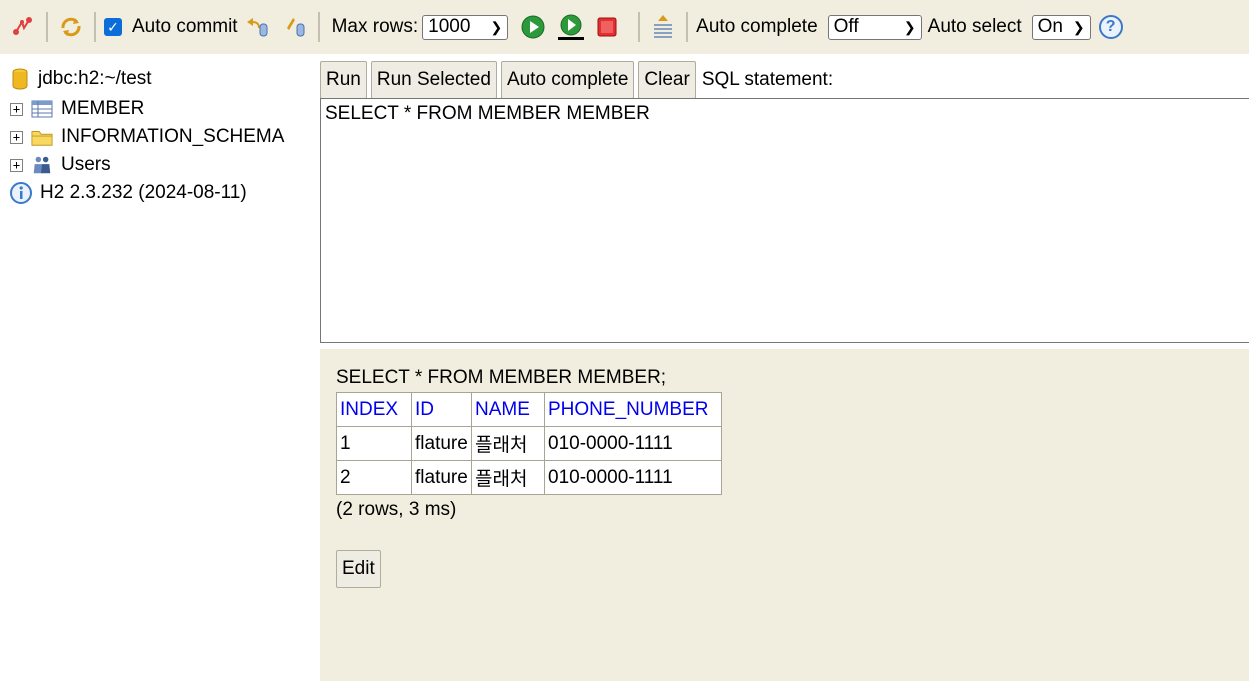  What do you see at coordinates (663, 27) in the screenshot?
I see `history-icon` at bounding box center [663, 27].